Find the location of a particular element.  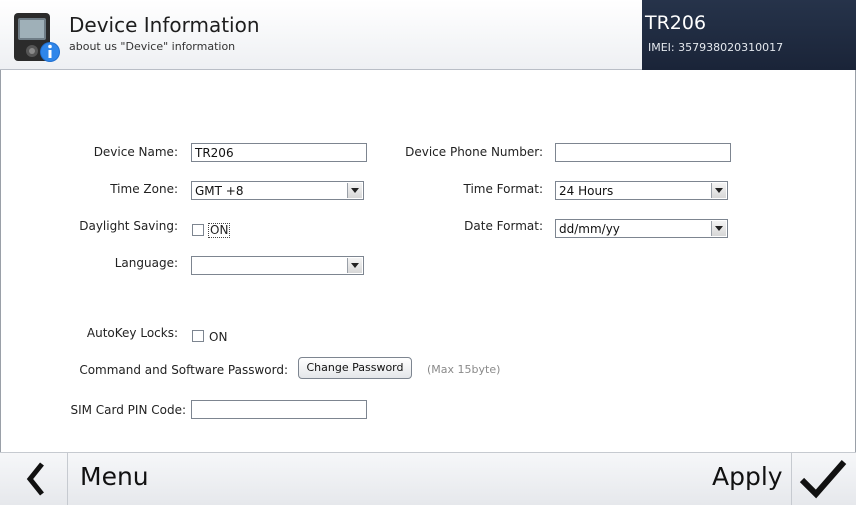

page-title: Device Information is located at coordinates (164, 25).